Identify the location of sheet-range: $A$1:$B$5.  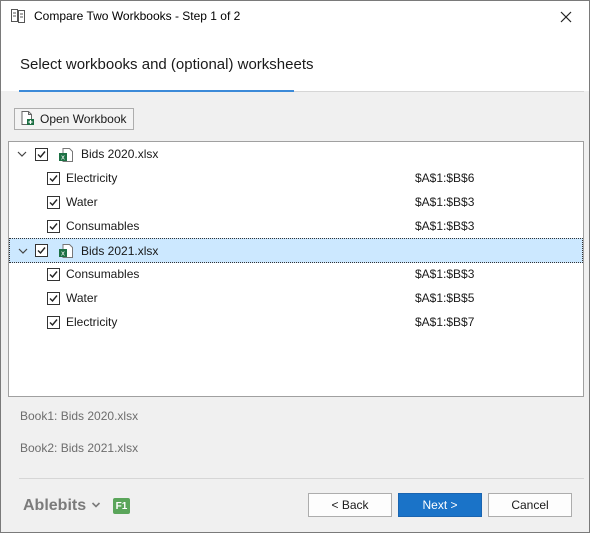
(445, 298).